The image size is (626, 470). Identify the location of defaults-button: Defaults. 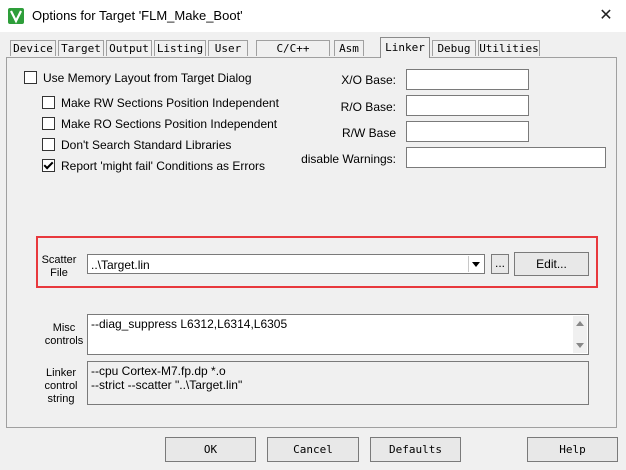
(415, 449).